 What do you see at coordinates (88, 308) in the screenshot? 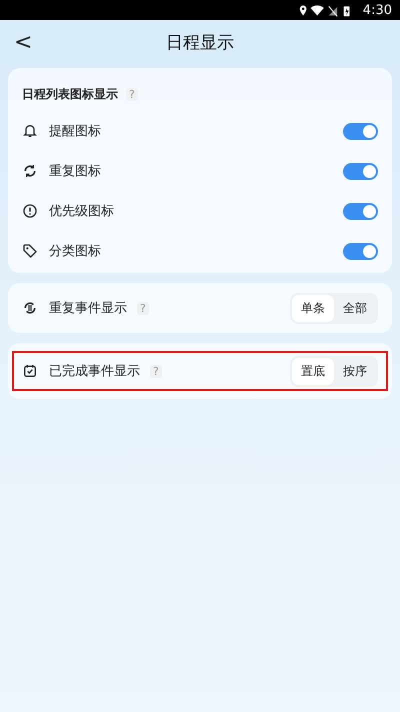
I see `setting-label: 重复事件显示` at bounding box center [88, 308].